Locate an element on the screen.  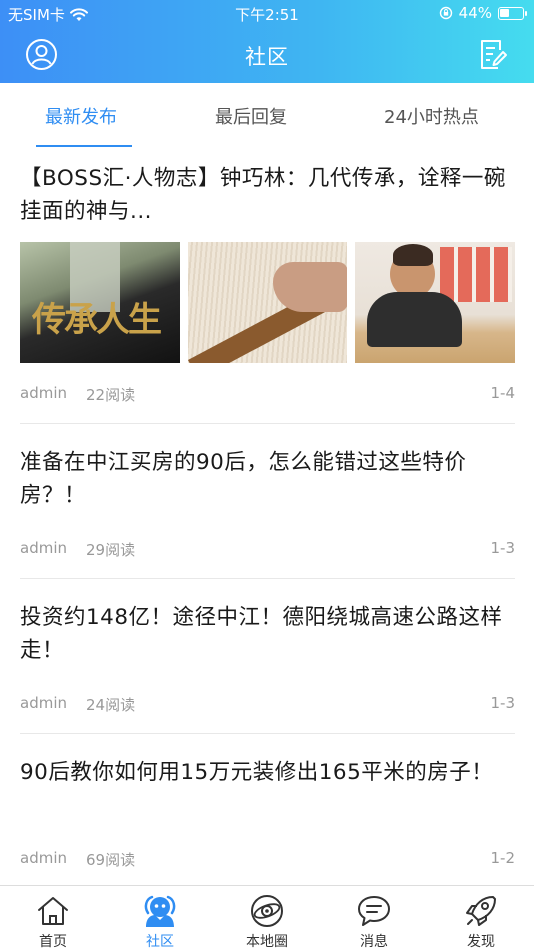
nav-item-community: 社区 is located at coordinates (160, 918).